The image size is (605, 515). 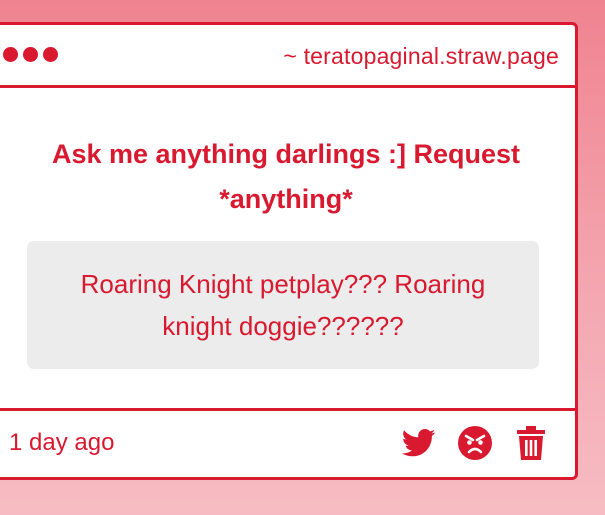 What do you see at coordinates (419, 443) in the screenshot?
I see `twitter-icon` at bounding box center [419, 443].